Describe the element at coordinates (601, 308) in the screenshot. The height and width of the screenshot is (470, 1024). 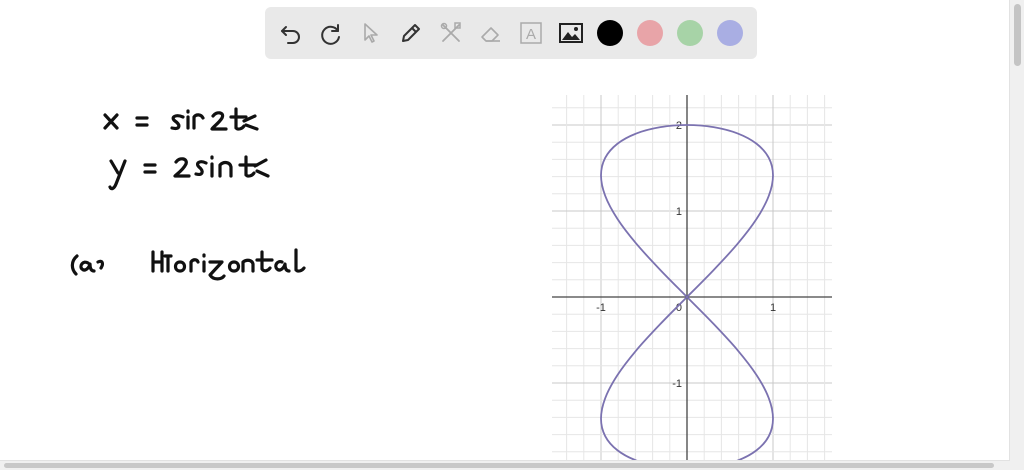
I see `x-tick-label: -1` at that location.